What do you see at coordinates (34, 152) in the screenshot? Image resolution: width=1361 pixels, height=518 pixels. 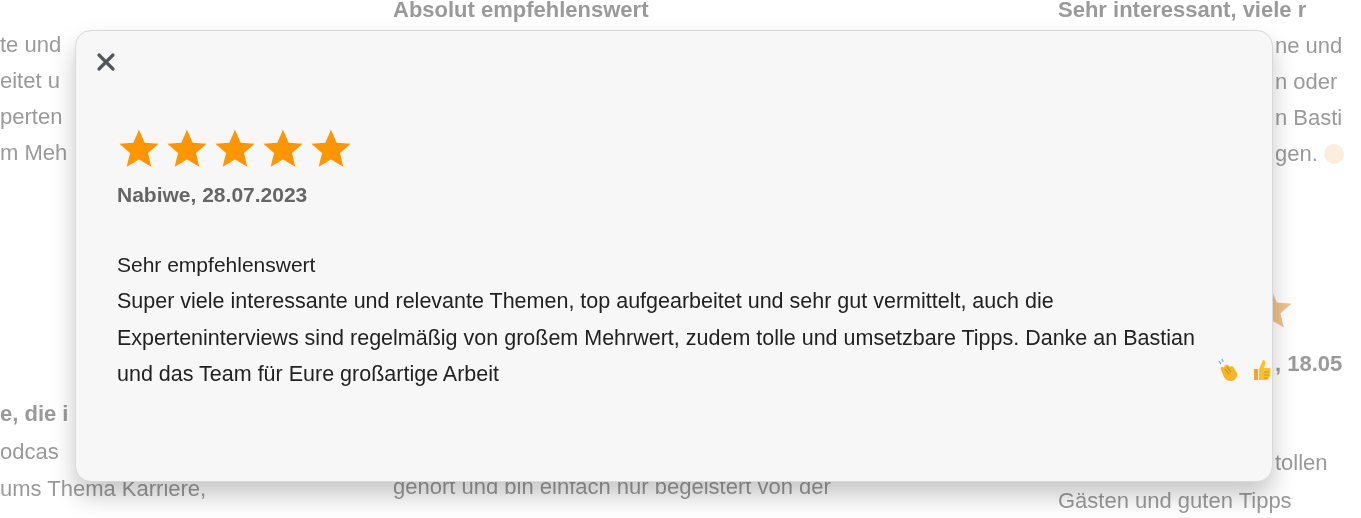 I see `review-text: m Meh` at bounding box center [34, 152].